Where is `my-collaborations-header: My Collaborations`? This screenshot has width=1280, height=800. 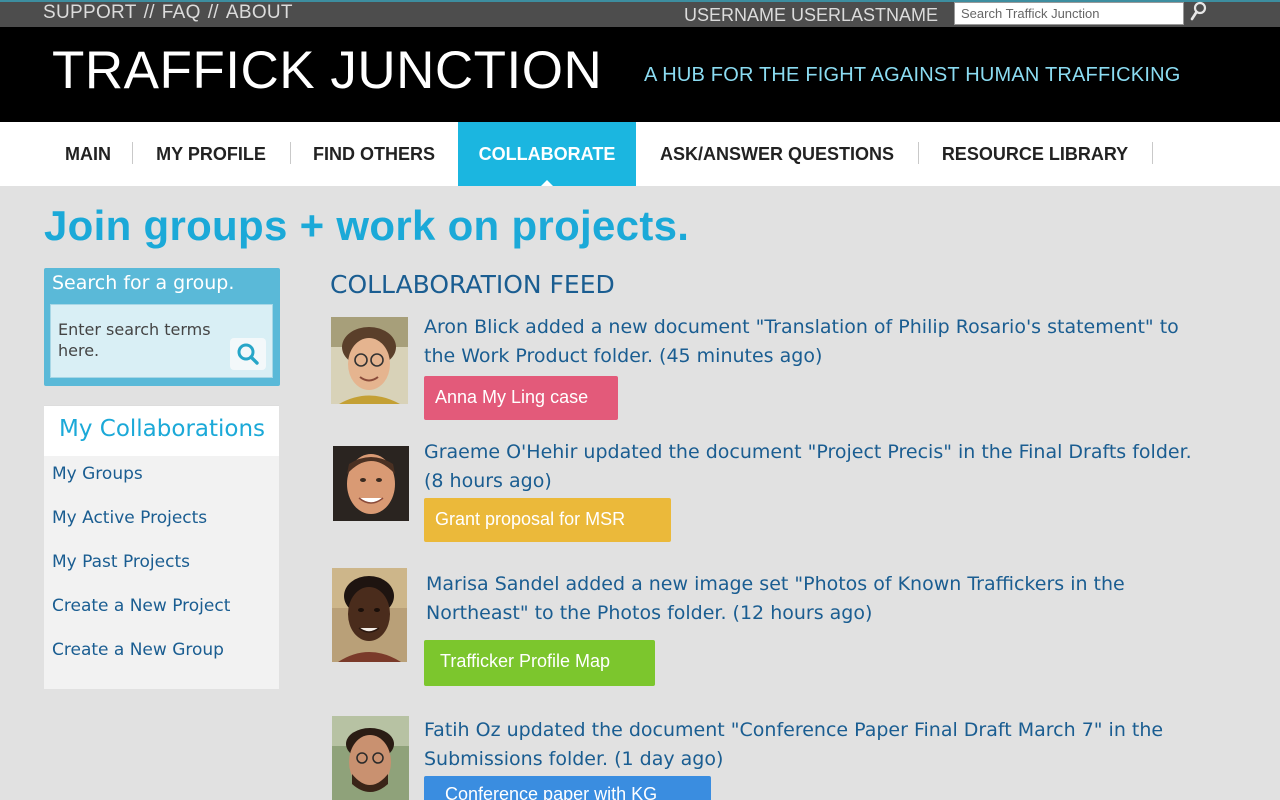
my-collaborations-header: My Collaborations is located at coordinates (161, 430).